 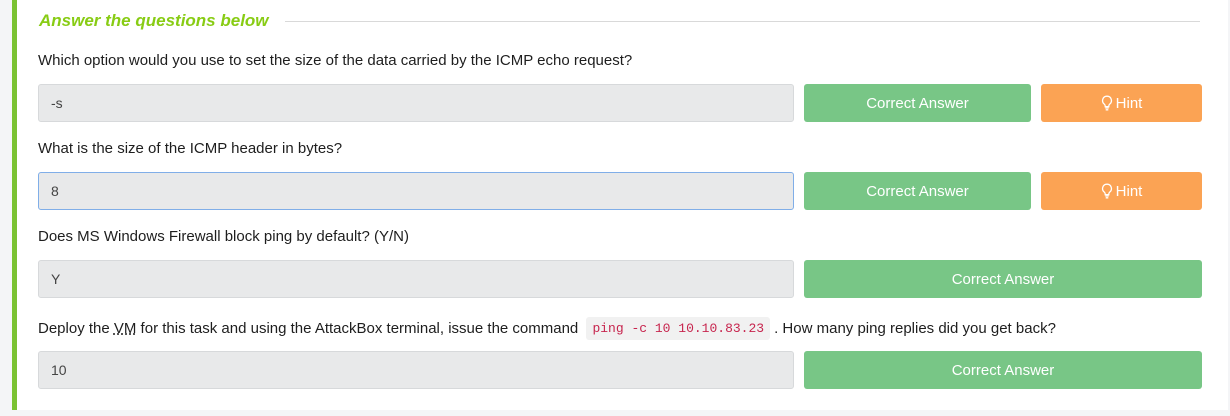 I want to click on correct-answer-button-3: Correct Answer, so click(x=1003, y=279).